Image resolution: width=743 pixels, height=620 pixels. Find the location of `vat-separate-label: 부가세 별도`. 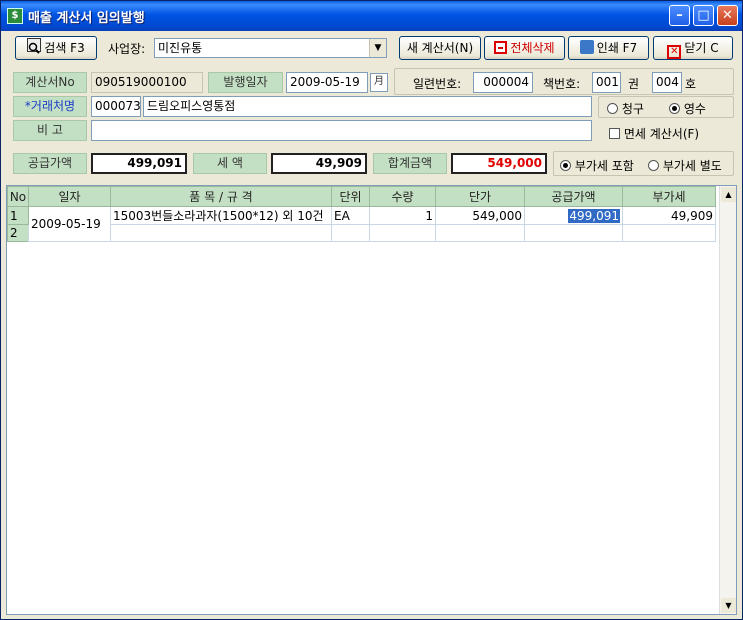

vat-separate-label: 부가세 별도 is located at coordinates (692, 166).